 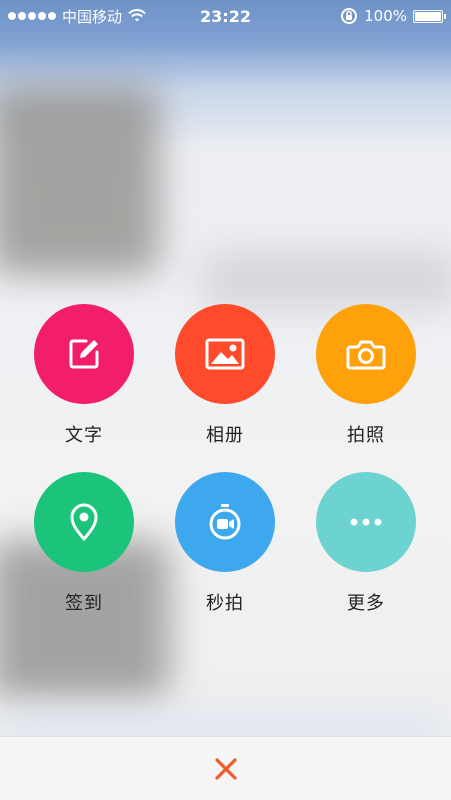 What do you see at coordinates (366, 435) in the screenshot?
I see `camera-label: 拍照` at bounding box center [366, 435].